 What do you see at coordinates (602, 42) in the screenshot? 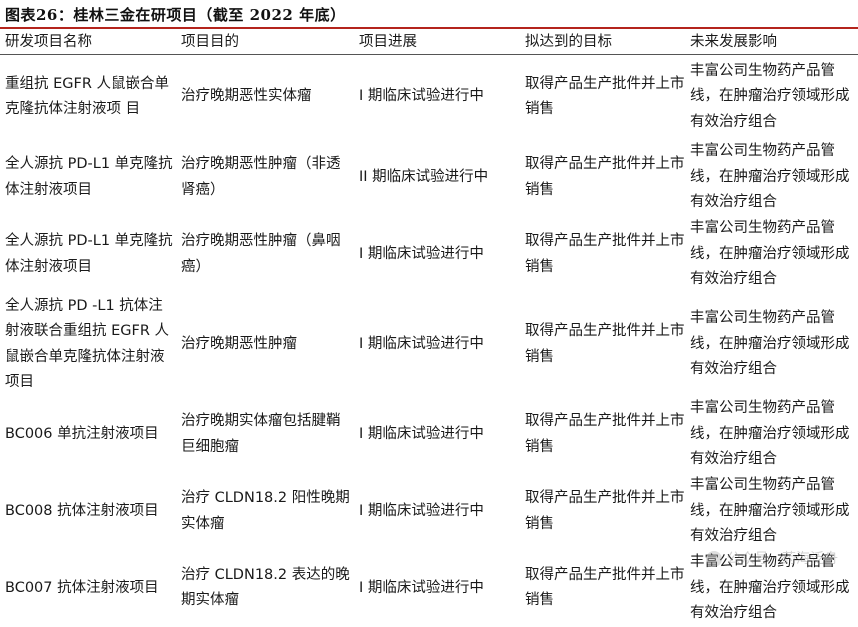
I see `header-target-goal: 拟达到的目标` at bounding box center [602, 42].